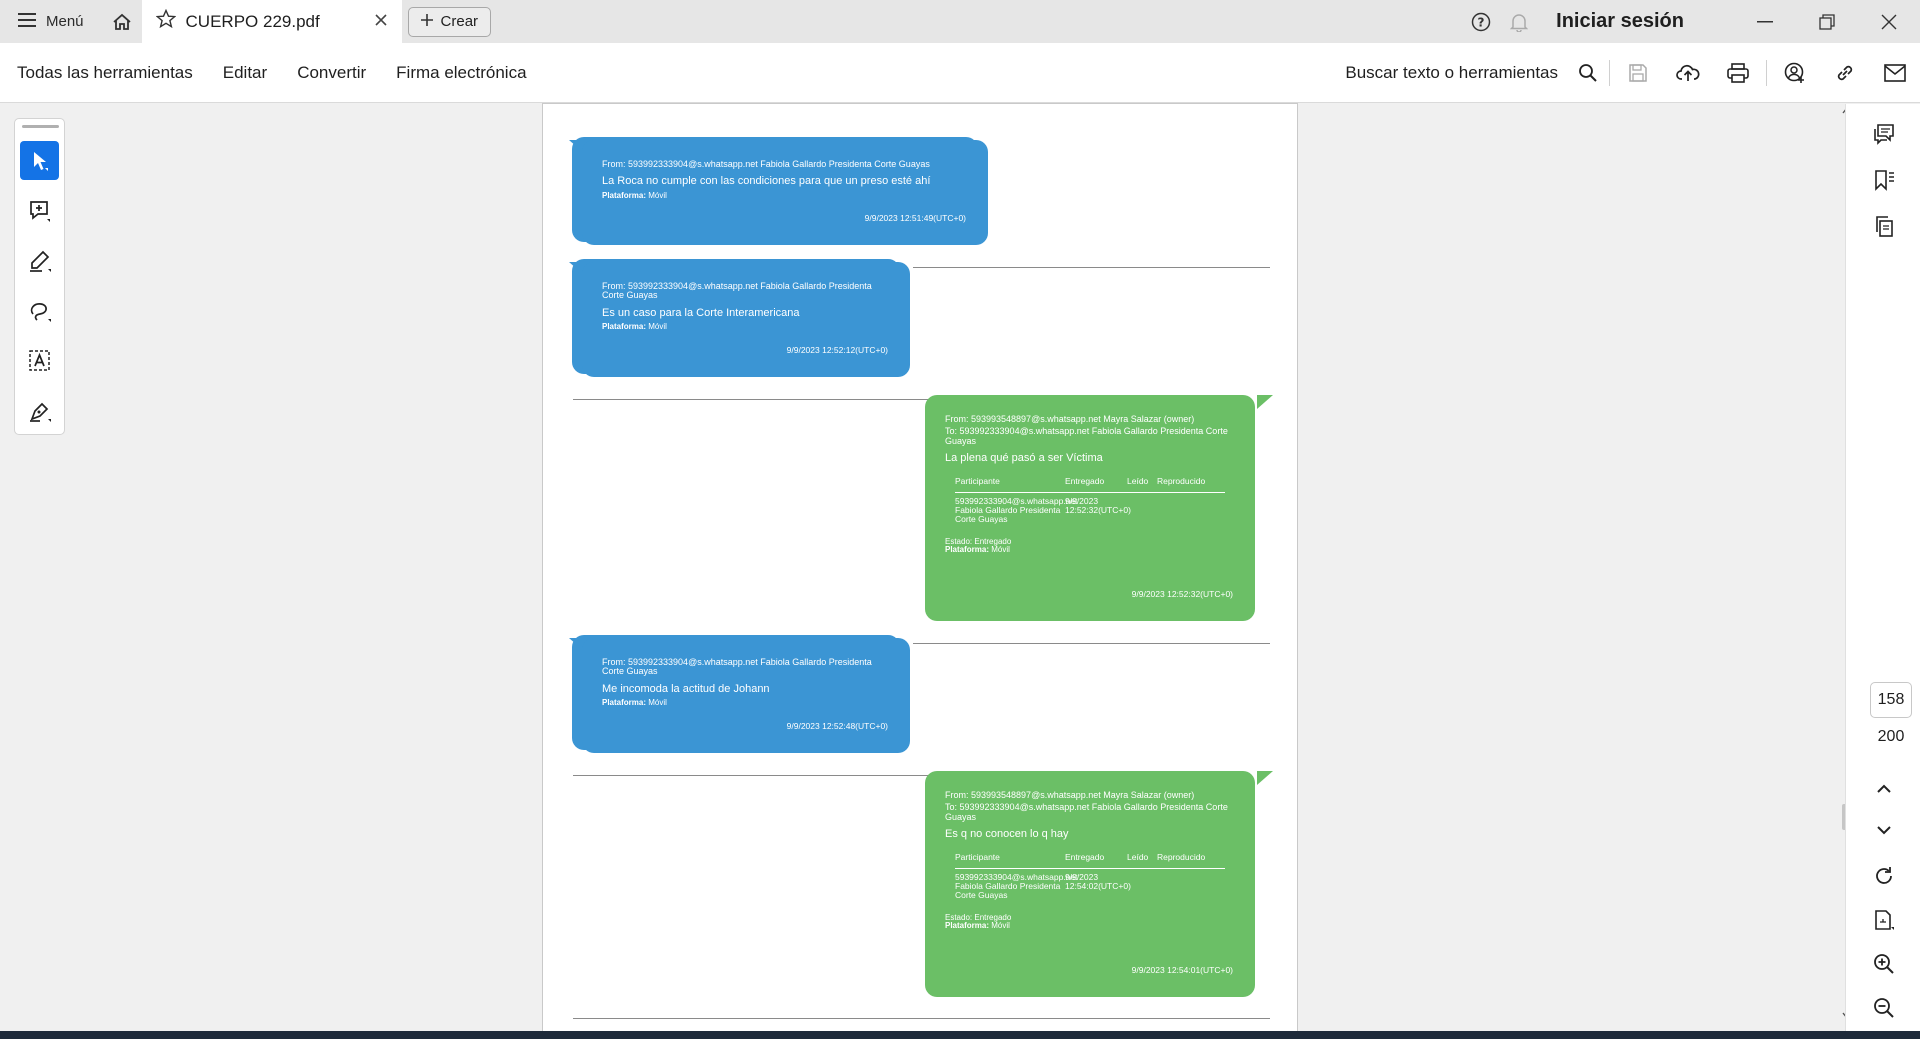  What do you see at coordinates (40, 126) in the screenshot?
I see `panel-grip` at bounding box center [40, 126].